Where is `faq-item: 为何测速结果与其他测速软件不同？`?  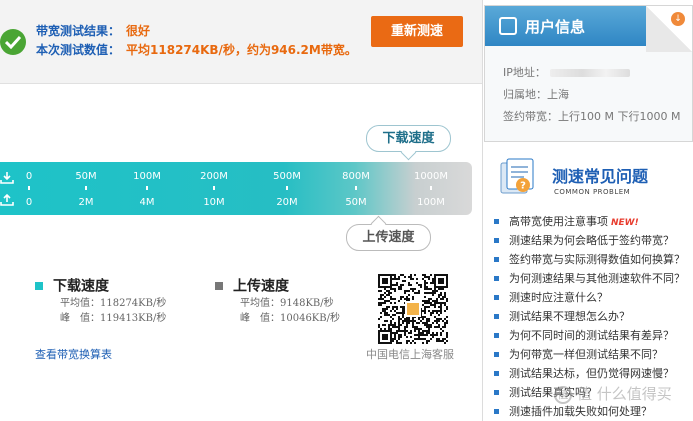
faq-item: 为何测速结果与其他测速软件不同？ is located at coordinates (593, 278).